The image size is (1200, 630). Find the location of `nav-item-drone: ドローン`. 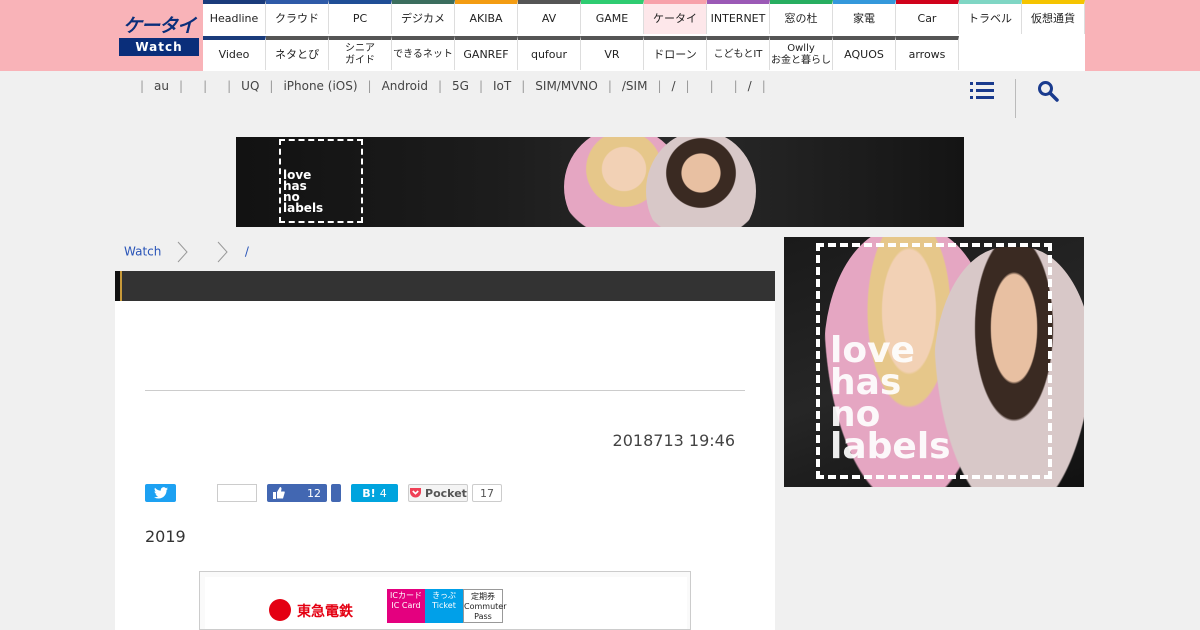

nav-item-drone: ドローン is located at coordinates (675, 53).